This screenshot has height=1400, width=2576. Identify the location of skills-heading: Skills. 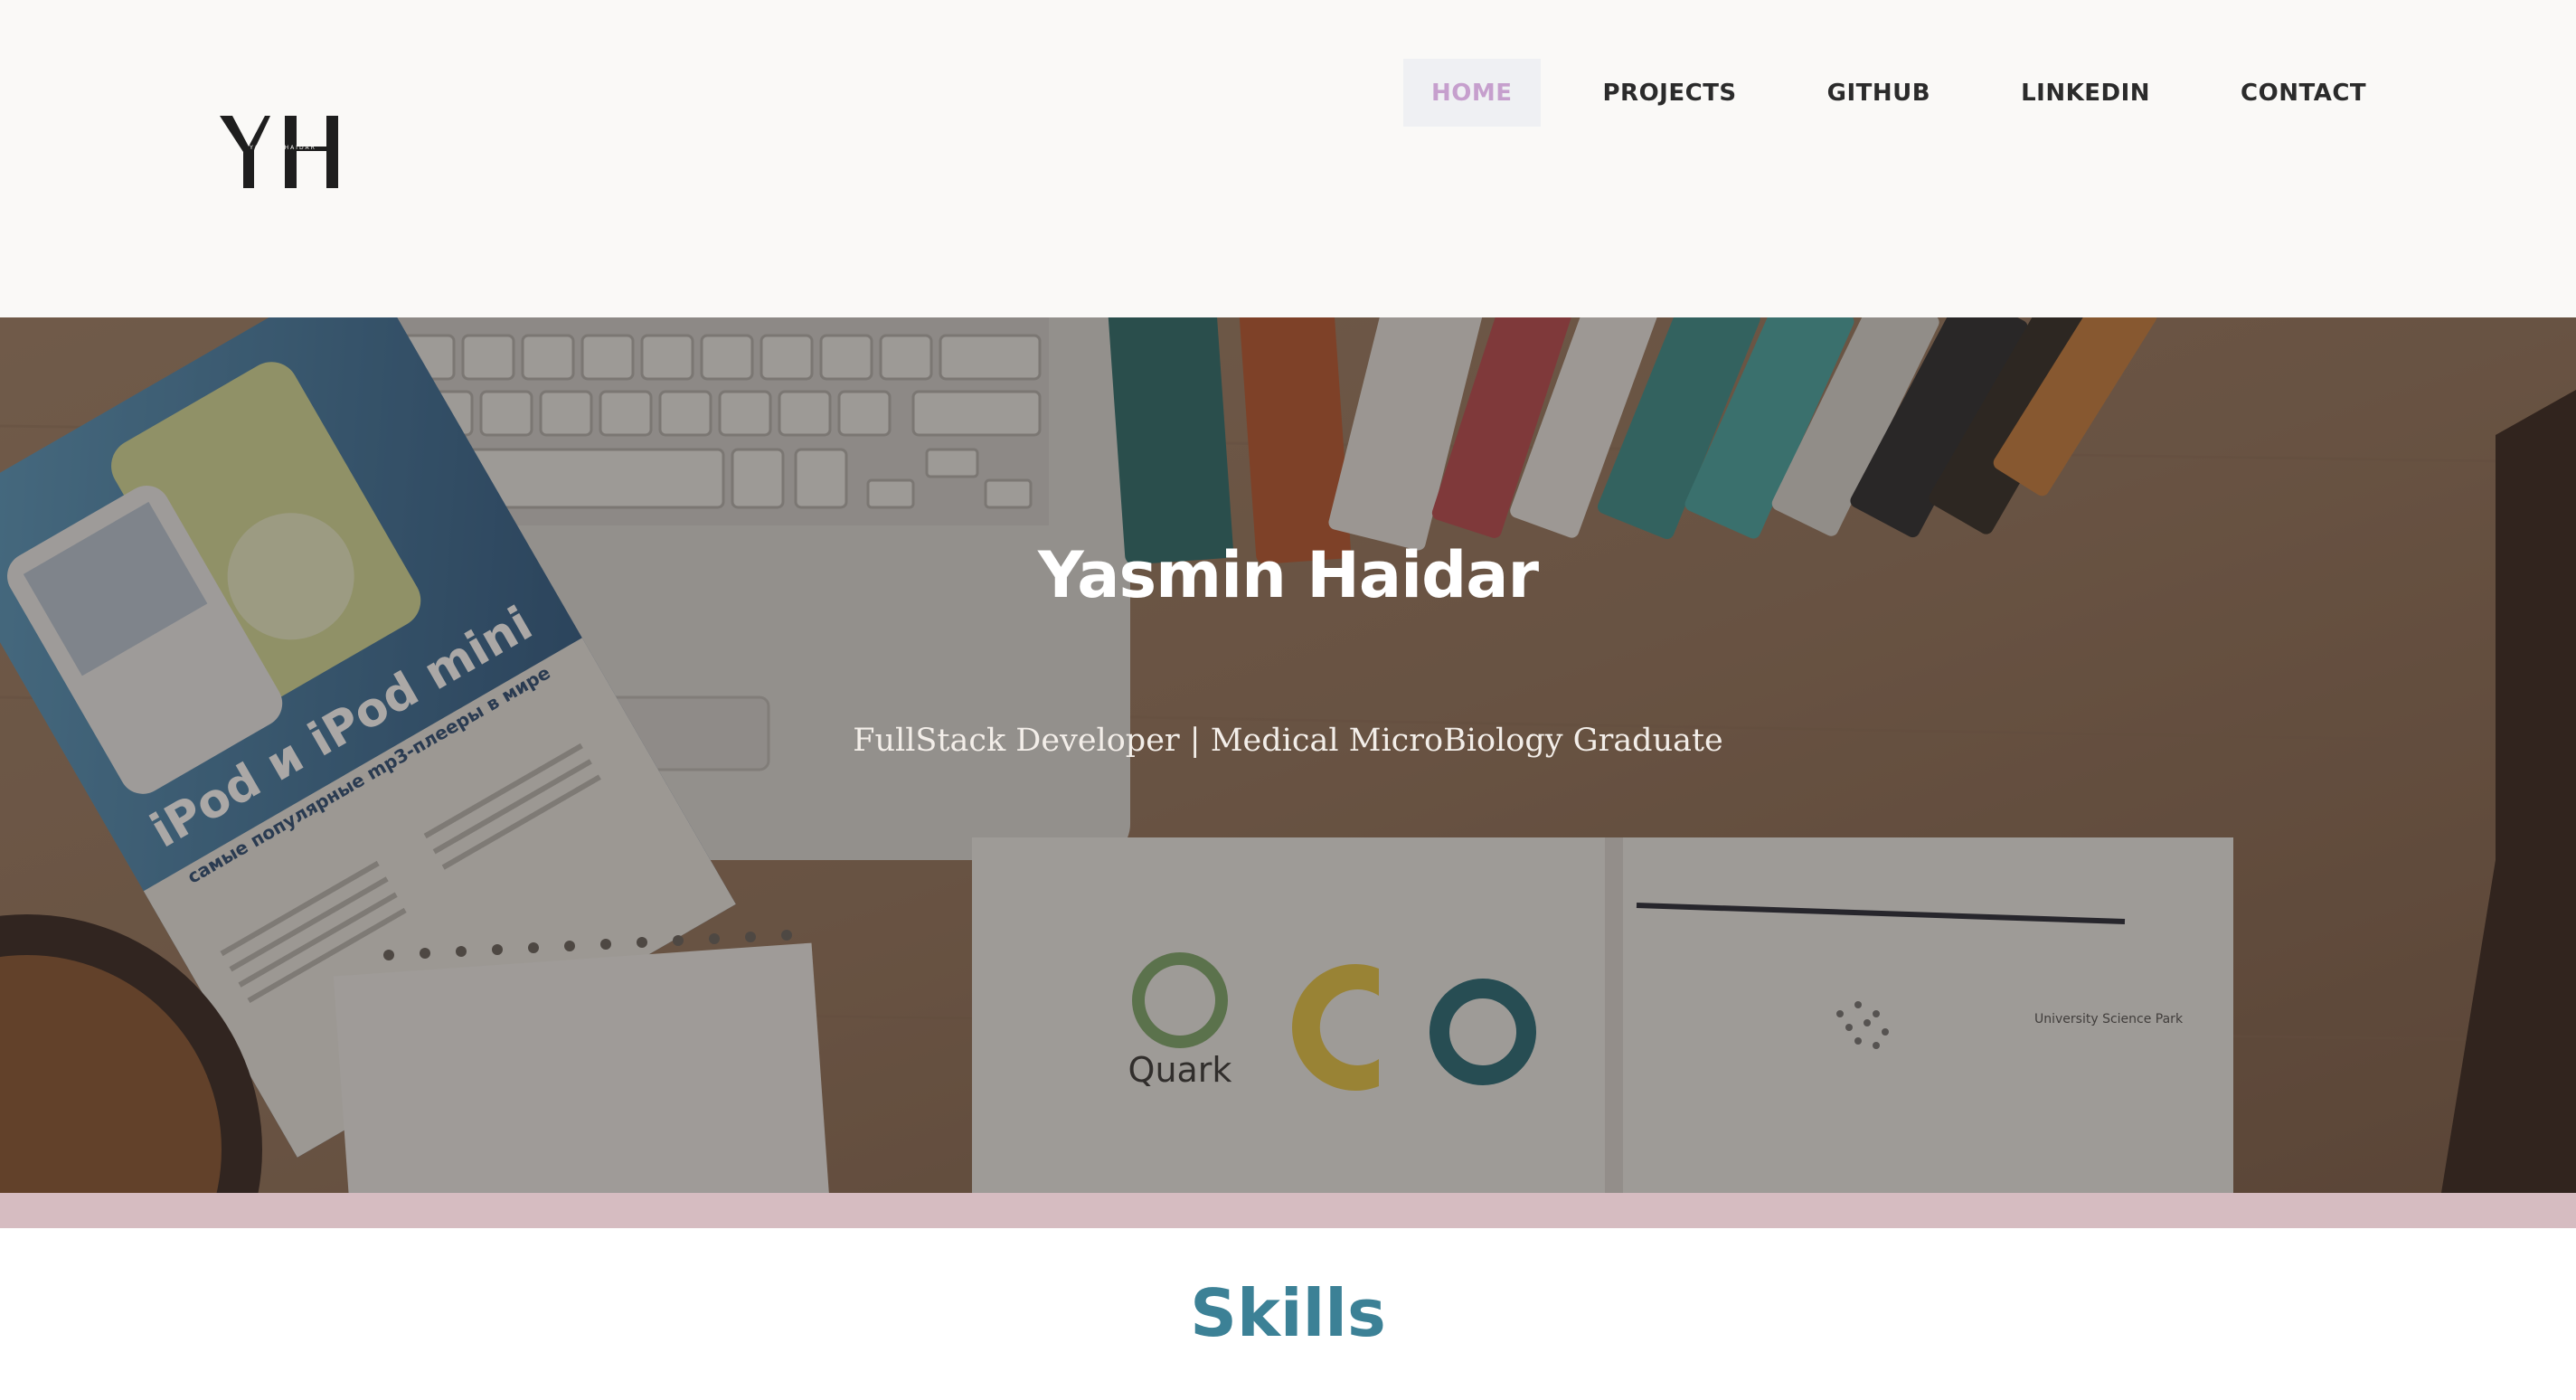
(1288, 1313).